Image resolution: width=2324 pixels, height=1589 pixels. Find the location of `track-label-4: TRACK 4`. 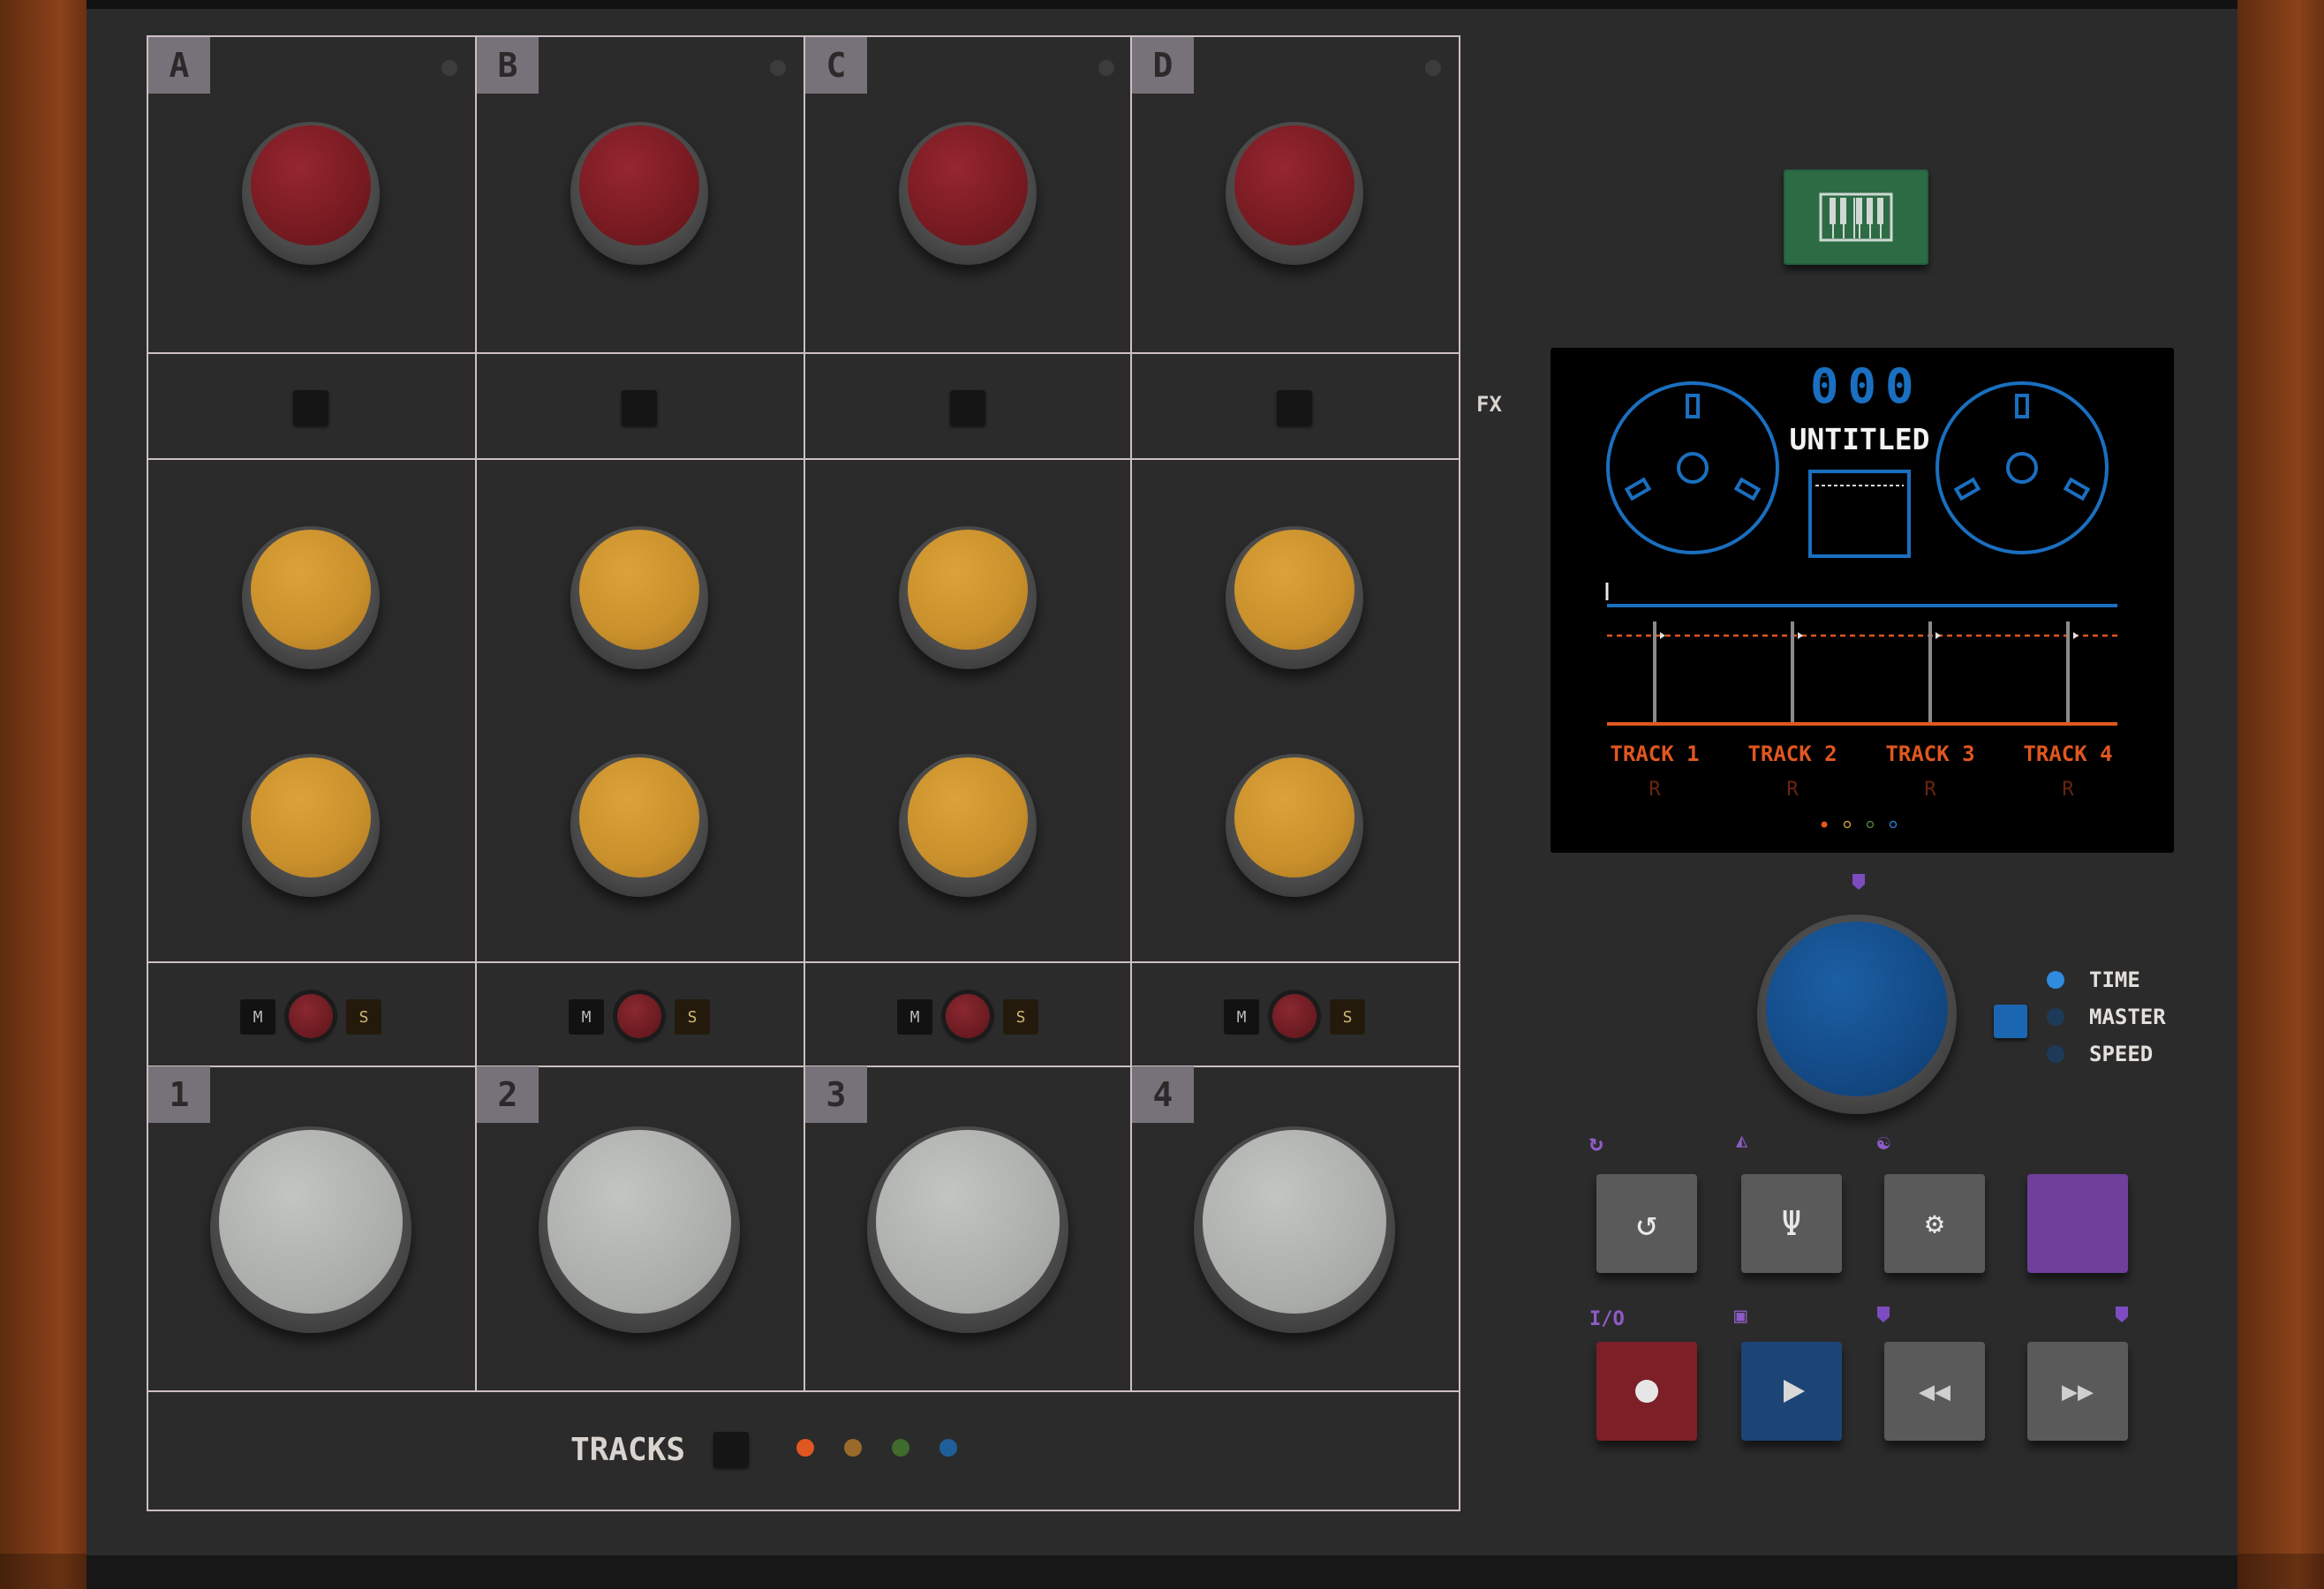

track-label-4: TRACK 4 is located at coordinates (2068, 754).